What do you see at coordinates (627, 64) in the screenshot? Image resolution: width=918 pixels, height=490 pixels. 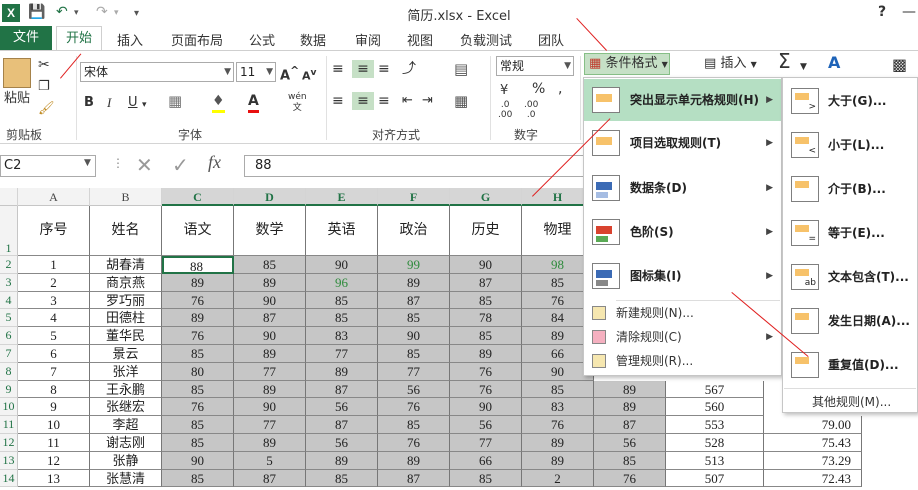 I see `conditional-format-button: ▦ 条件格式 ▼` at bounding box center [627, 64].